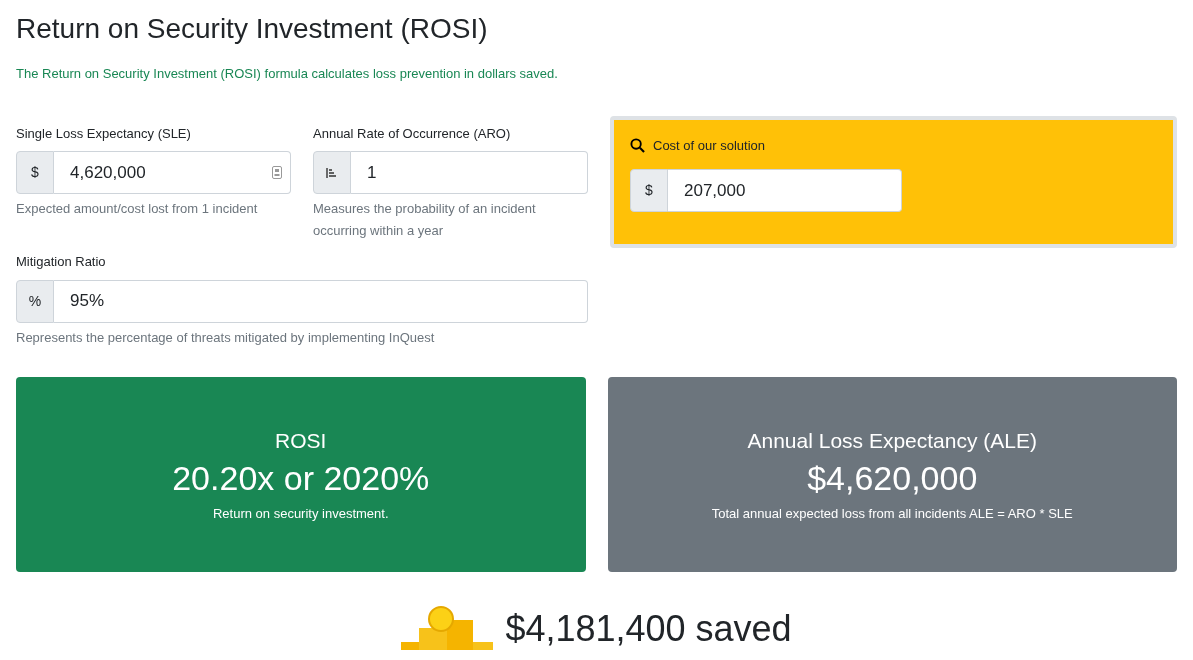 Image resolution: width=1193 pixels, height=660 pixels. Describe the element at coordinates (321, 301) in the screenshot. I see `input-field: 95%` at that location.